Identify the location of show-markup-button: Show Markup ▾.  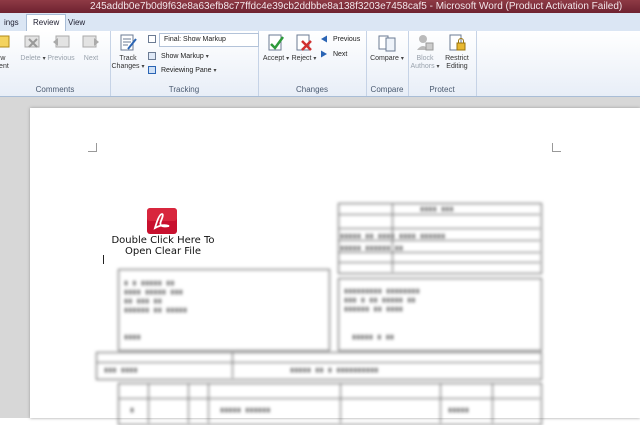
(178, 56).